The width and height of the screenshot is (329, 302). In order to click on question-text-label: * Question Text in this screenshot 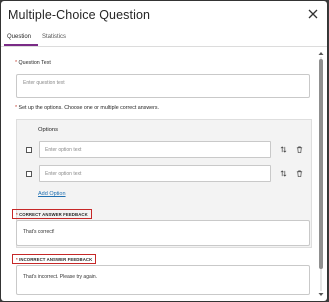, I will do `click(33, 63)`.